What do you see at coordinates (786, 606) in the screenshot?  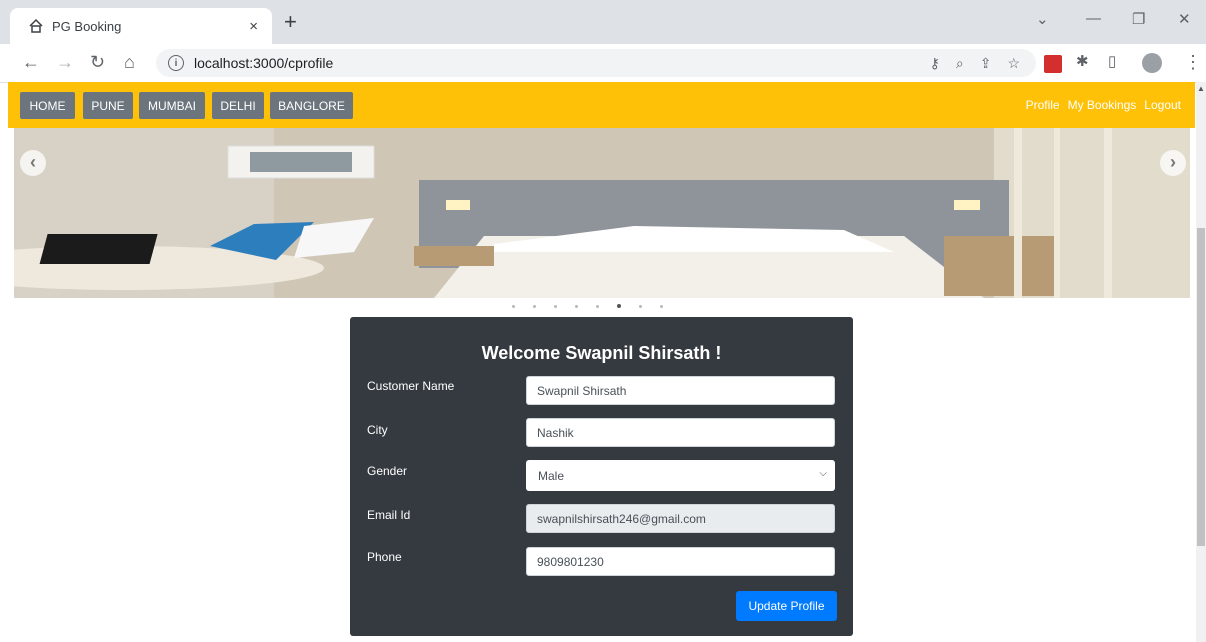 I see `update-profile-button: Update Profile` at bounding box center [786, 606].